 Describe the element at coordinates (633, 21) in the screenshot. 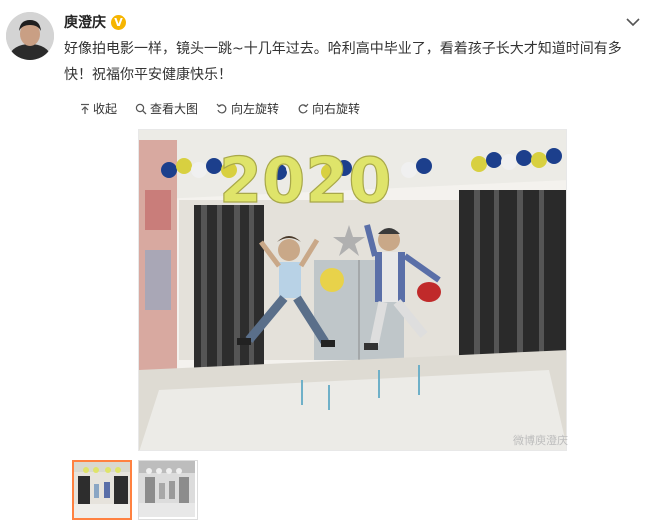

I see `chevron-down-icon` at that location.